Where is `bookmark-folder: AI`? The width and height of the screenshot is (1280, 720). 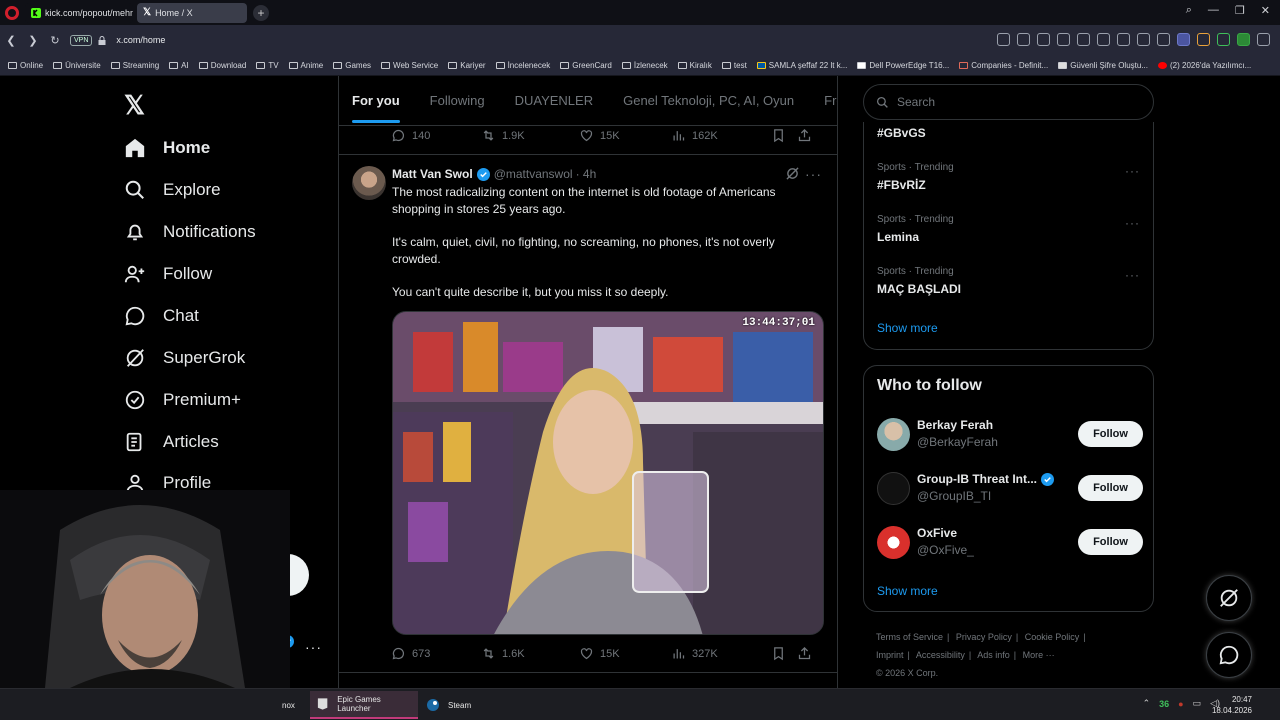 bookmark-folder: AI is located at coordinates (179, 65).